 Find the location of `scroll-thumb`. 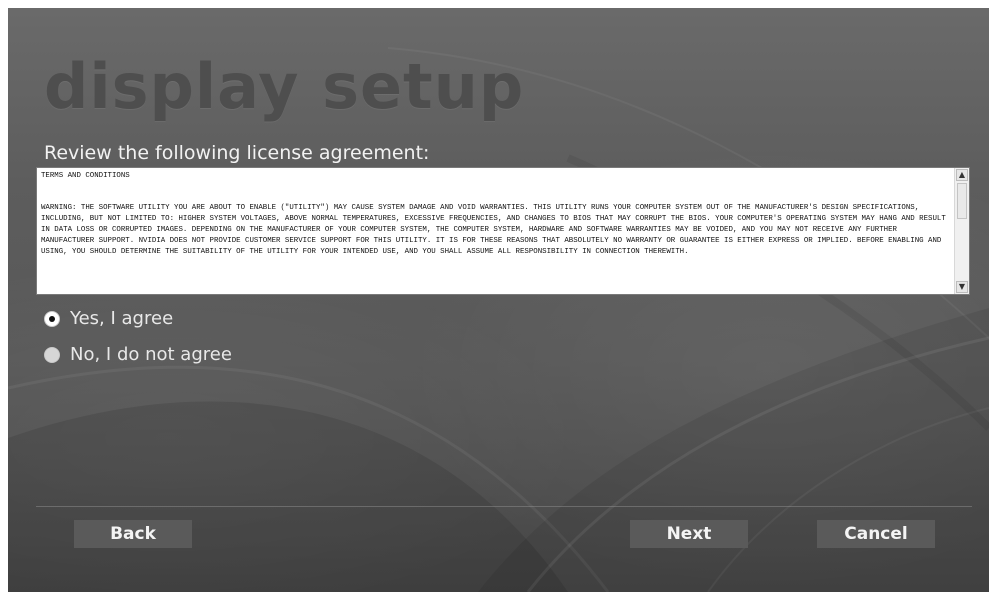

scroll-thumb is located at coordinates (962, 201).